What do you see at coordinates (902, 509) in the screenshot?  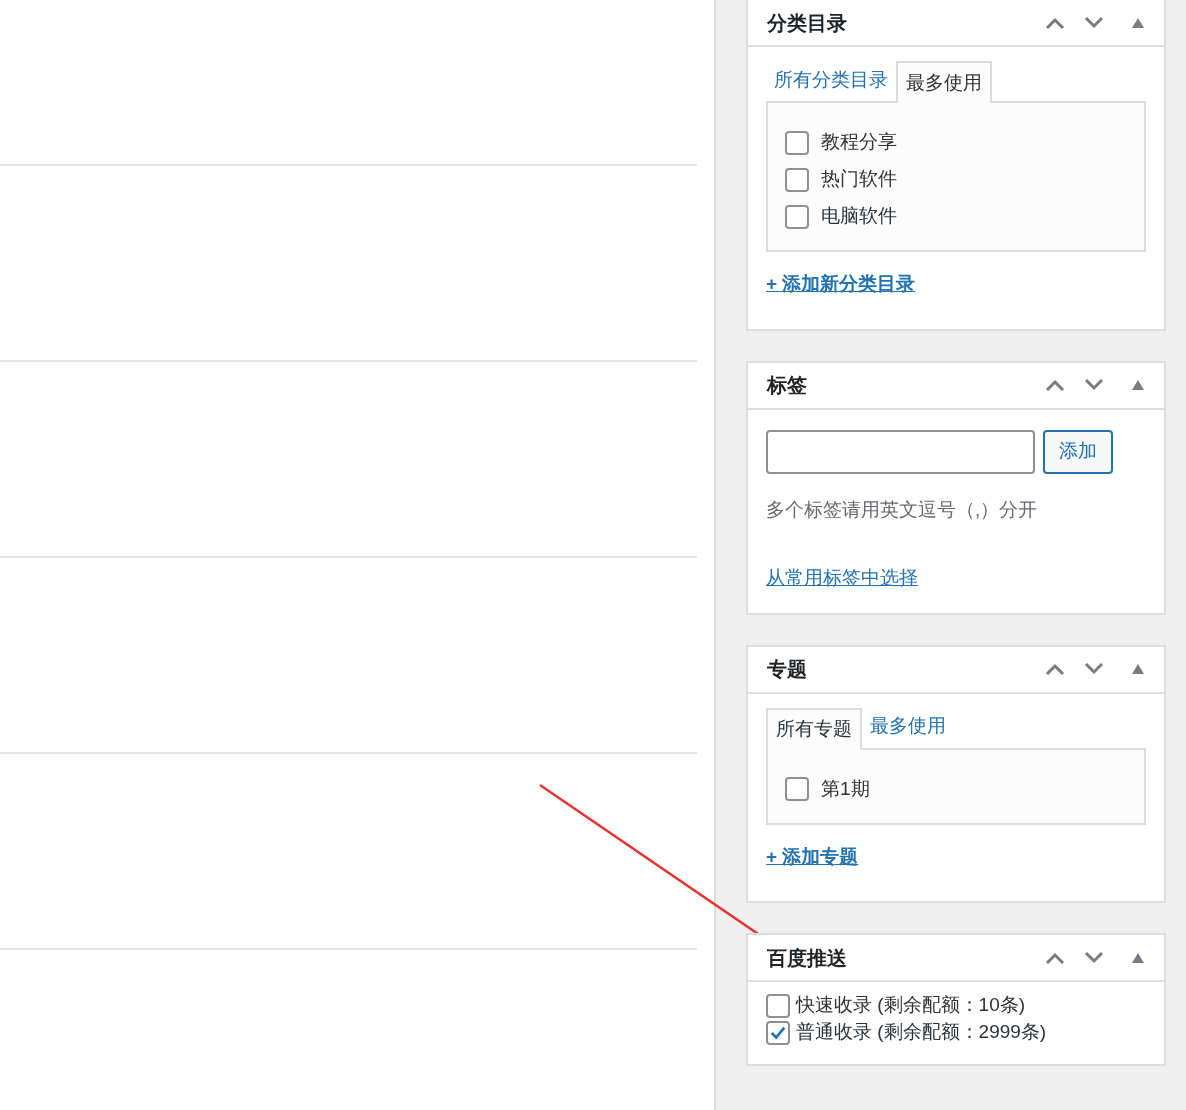 I see `hint-text: 多个标签请用英文逗号（,）分开` at bounding box center [902, 509].